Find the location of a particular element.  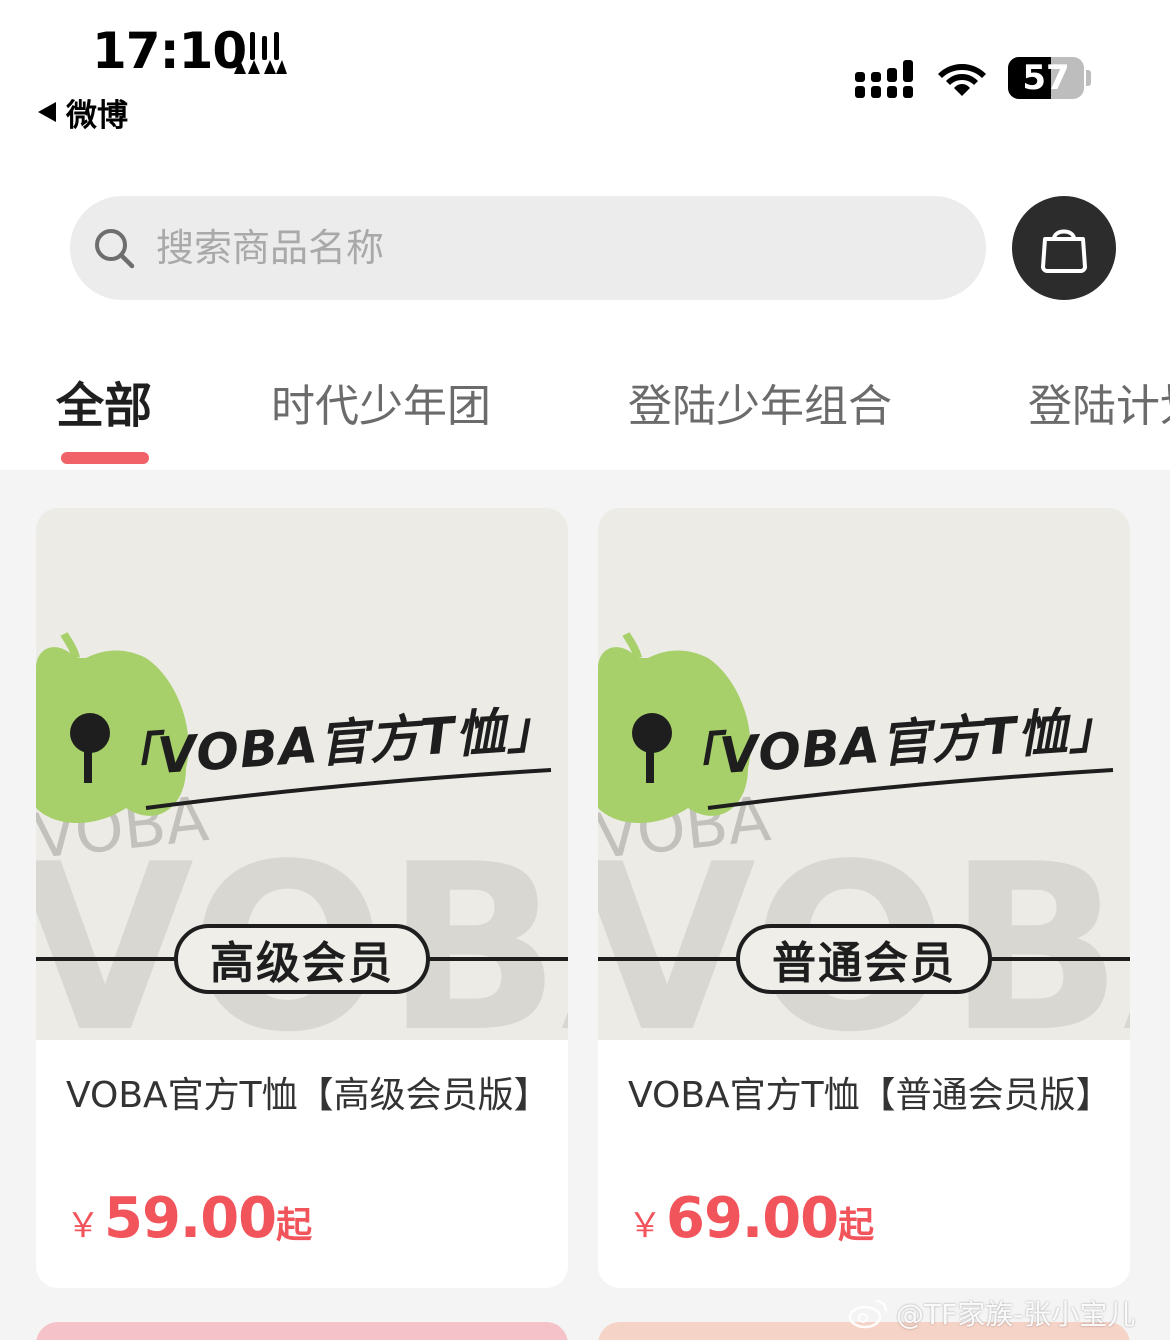

next-product-card-peek is located at coordinates (302, 1331).